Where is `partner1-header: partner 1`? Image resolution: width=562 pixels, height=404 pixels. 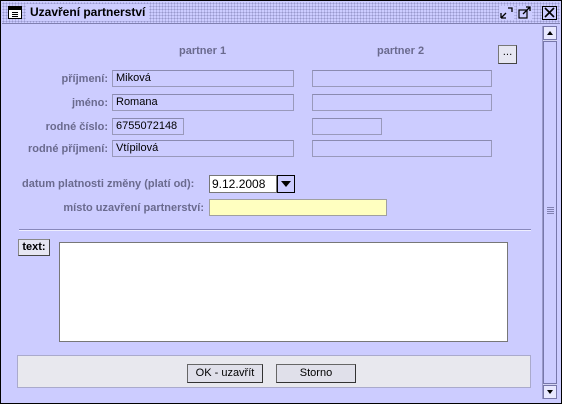 partner1-header: partner 1 is located at coordinates (203, 51).